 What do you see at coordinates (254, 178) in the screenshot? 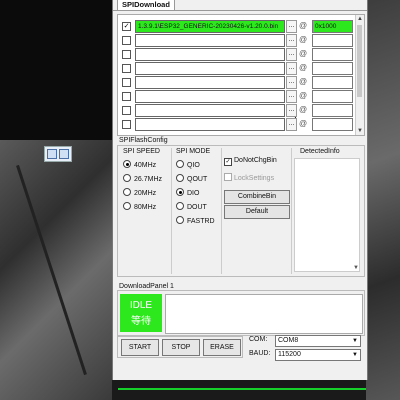
I see `lock-settings-label: LockSettings` at bounding box center [254, 178].